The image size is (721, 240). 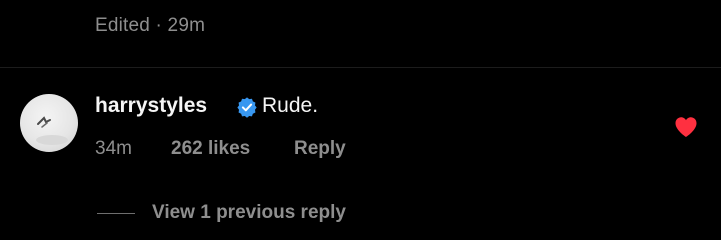 What do you see at coordinates (210, 149) in the screenshot?
I see `comment-likes: 262 likes` at bounding box center [210, 149].